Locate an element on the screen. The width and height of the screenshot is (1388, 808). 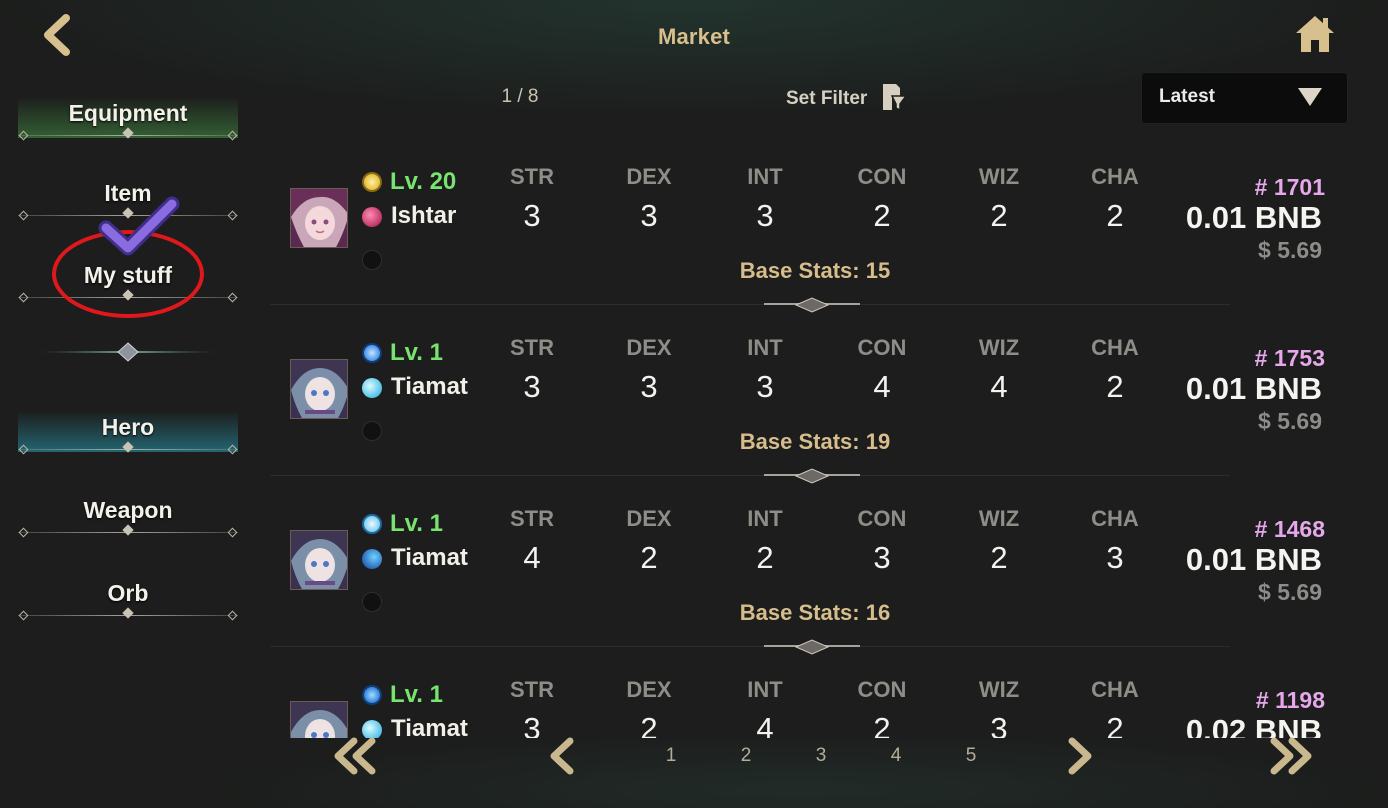
last-page-button is located at coordinates (1292, 758).